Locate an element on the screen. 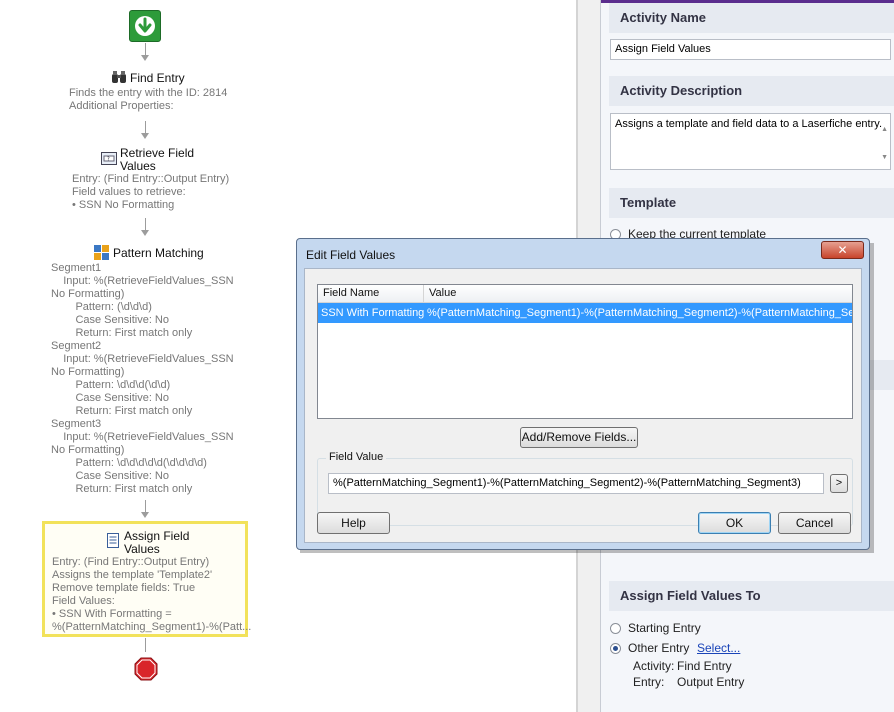 The width and height of the screenshot is (894, 712). assign-line: Entry: (Find Entry::Output Entry) is located at coordinates (131, 562).